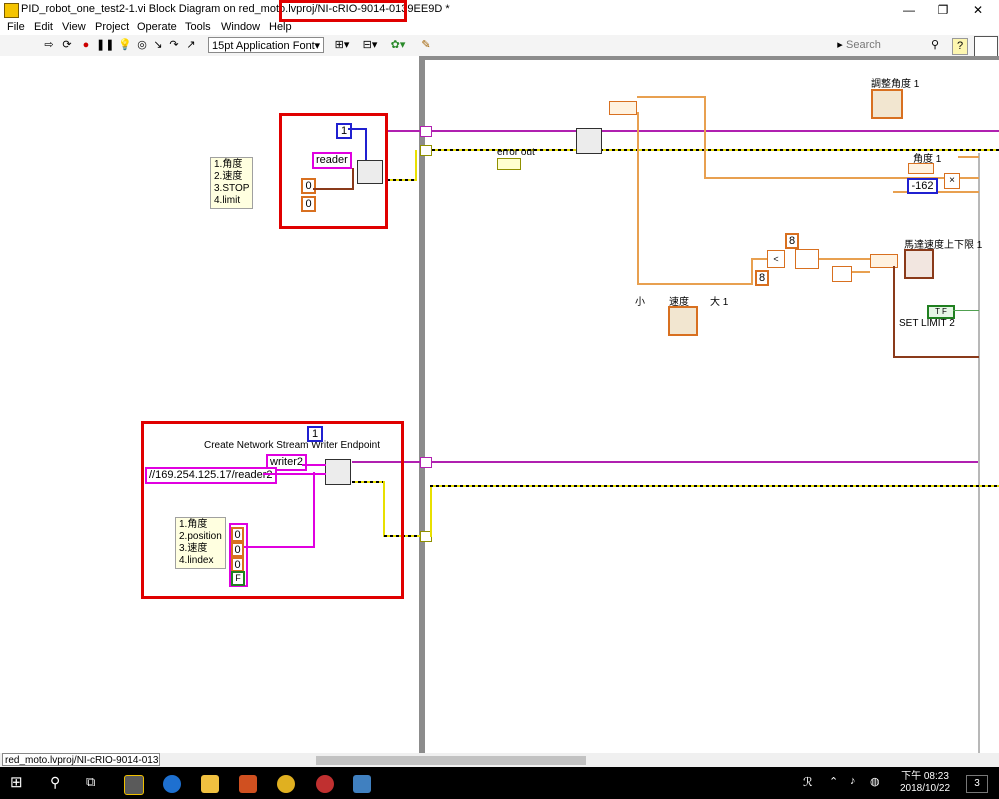 The width and height of the screenshot is (999, 799). Describe the element at coordinates (172, 784) in the screenshot. I see `edge-browser-icon` at that location.